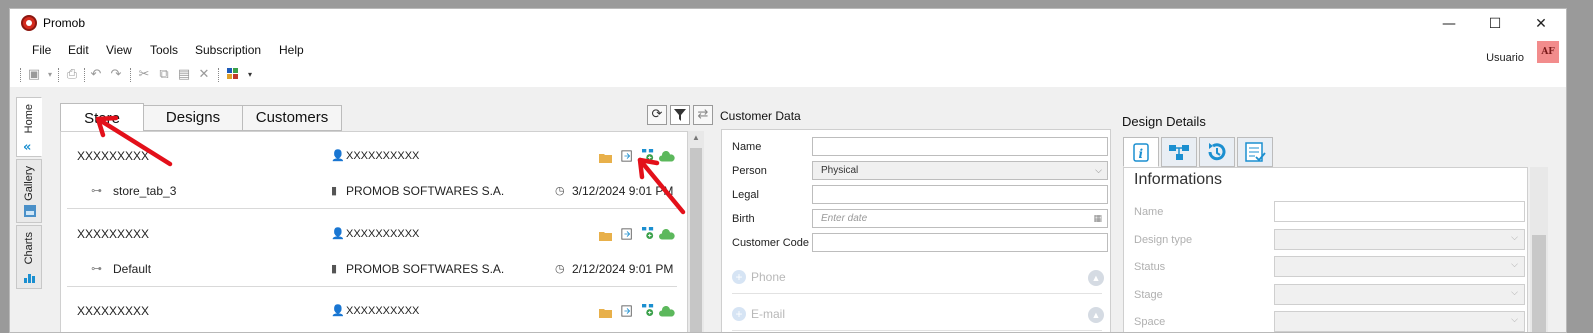 This screenshot has height=333, width=1593. What do you see at coordinates (1541, 24) in the screenshot?
I see `close-button: ✕` at bounding box center [1541, 24].